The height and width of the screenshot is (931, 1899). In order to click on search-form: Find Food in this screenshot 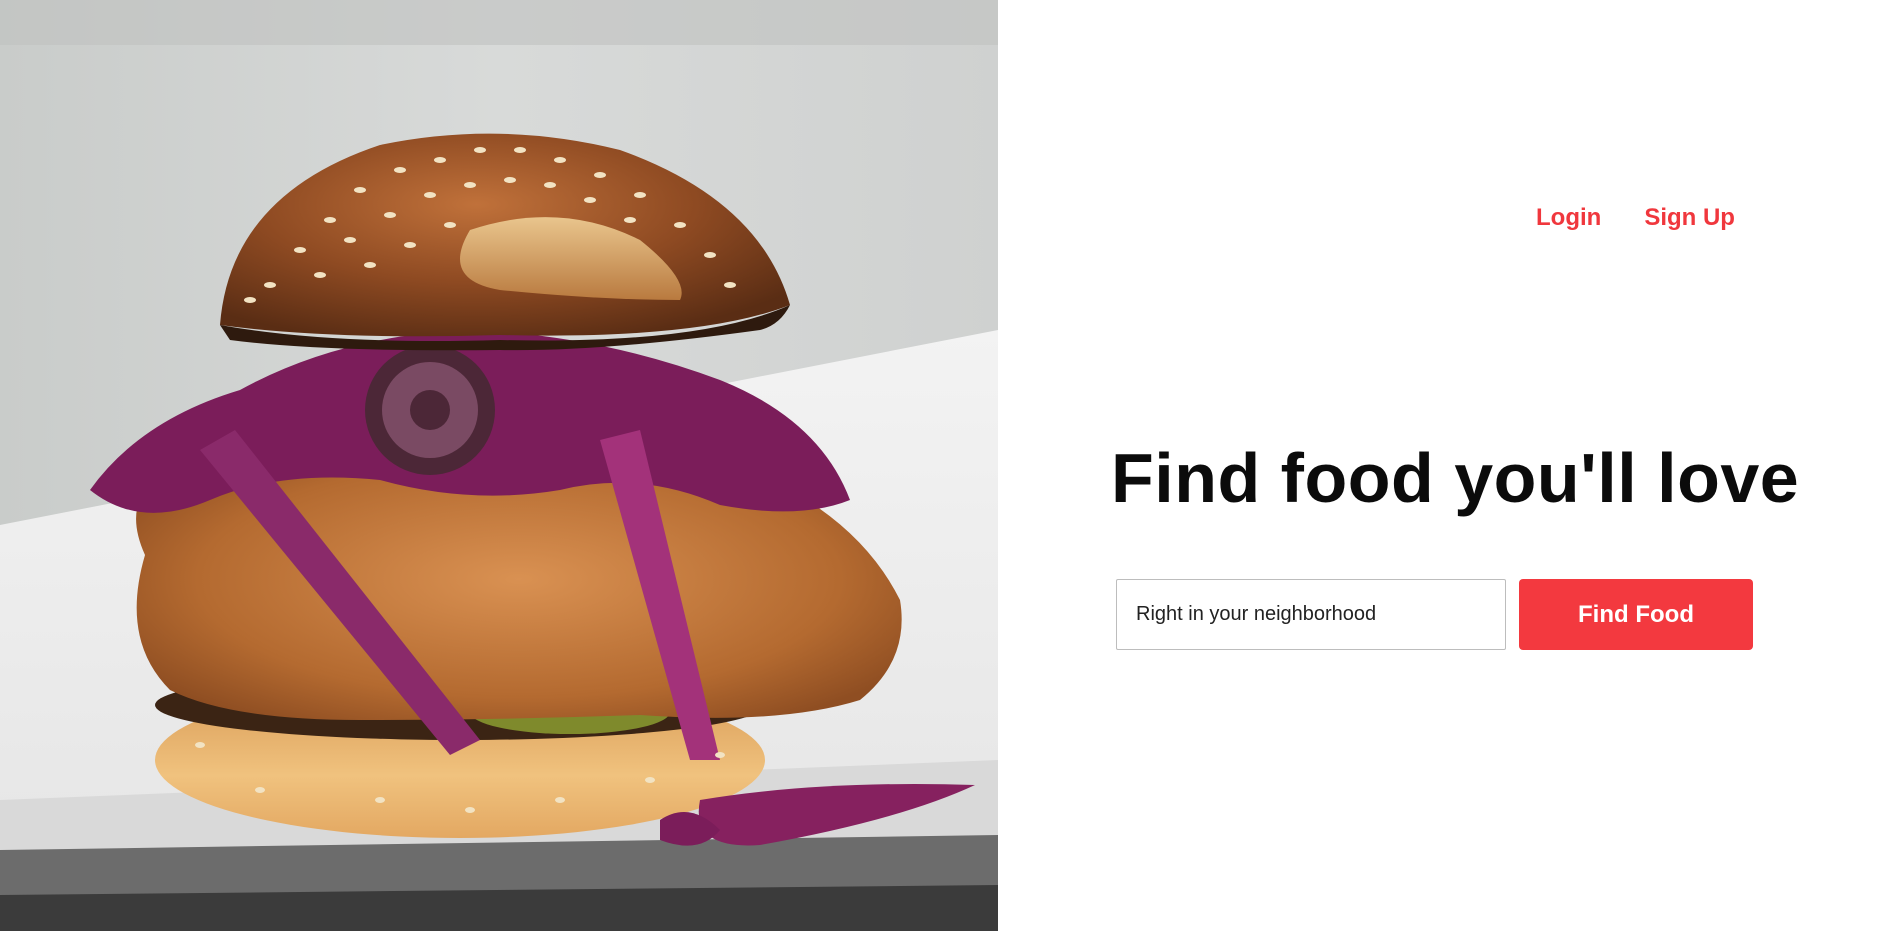, I will do `click(1434, 614)`.